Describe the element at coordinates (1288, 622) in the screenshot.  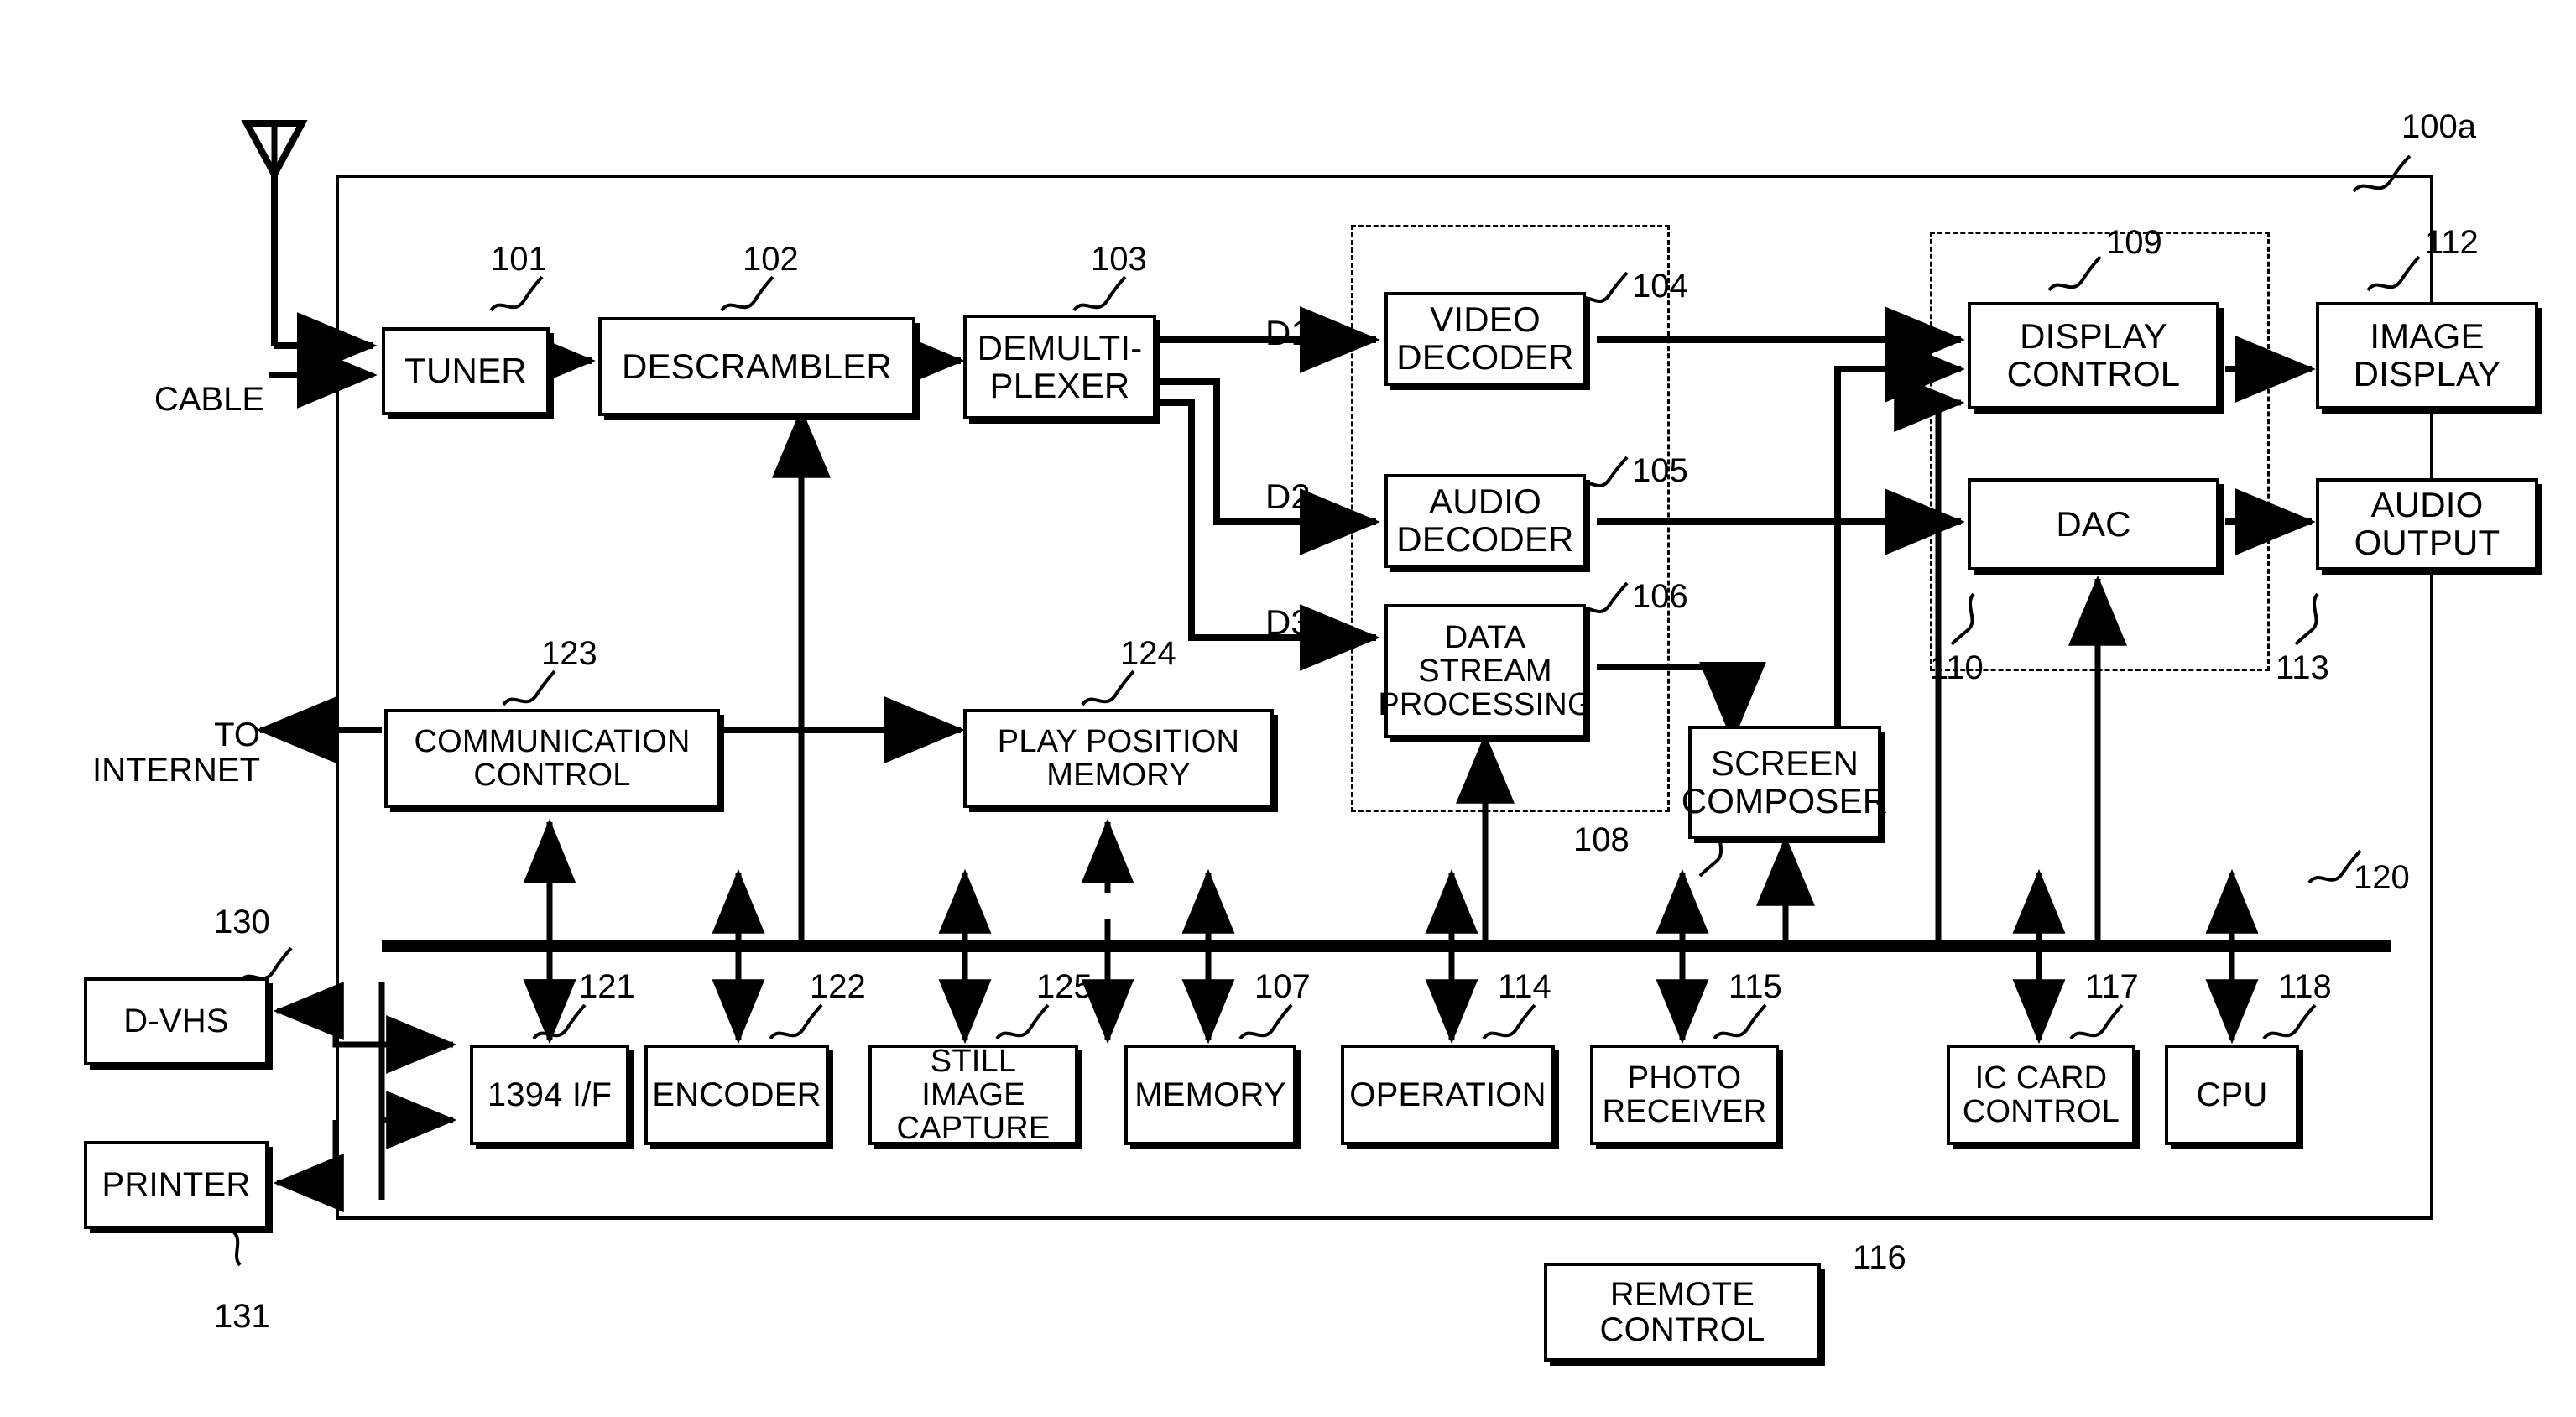
I see `signal-label-d3: D3` at that location.